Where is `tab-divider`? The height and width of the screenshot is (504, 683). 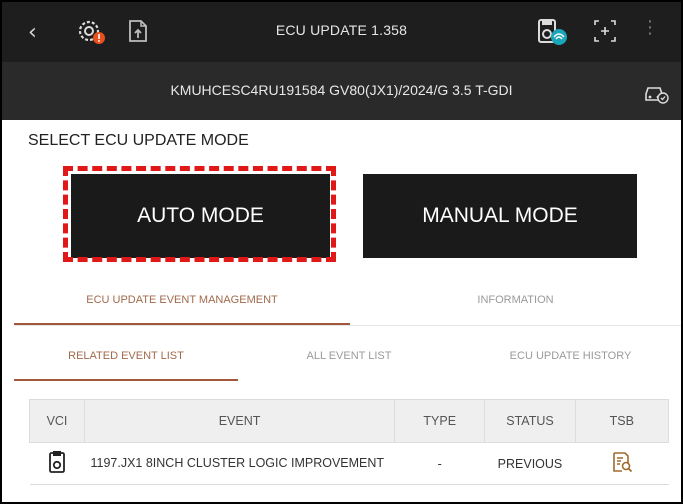
tab-divider is located at coordinates (347, 325).